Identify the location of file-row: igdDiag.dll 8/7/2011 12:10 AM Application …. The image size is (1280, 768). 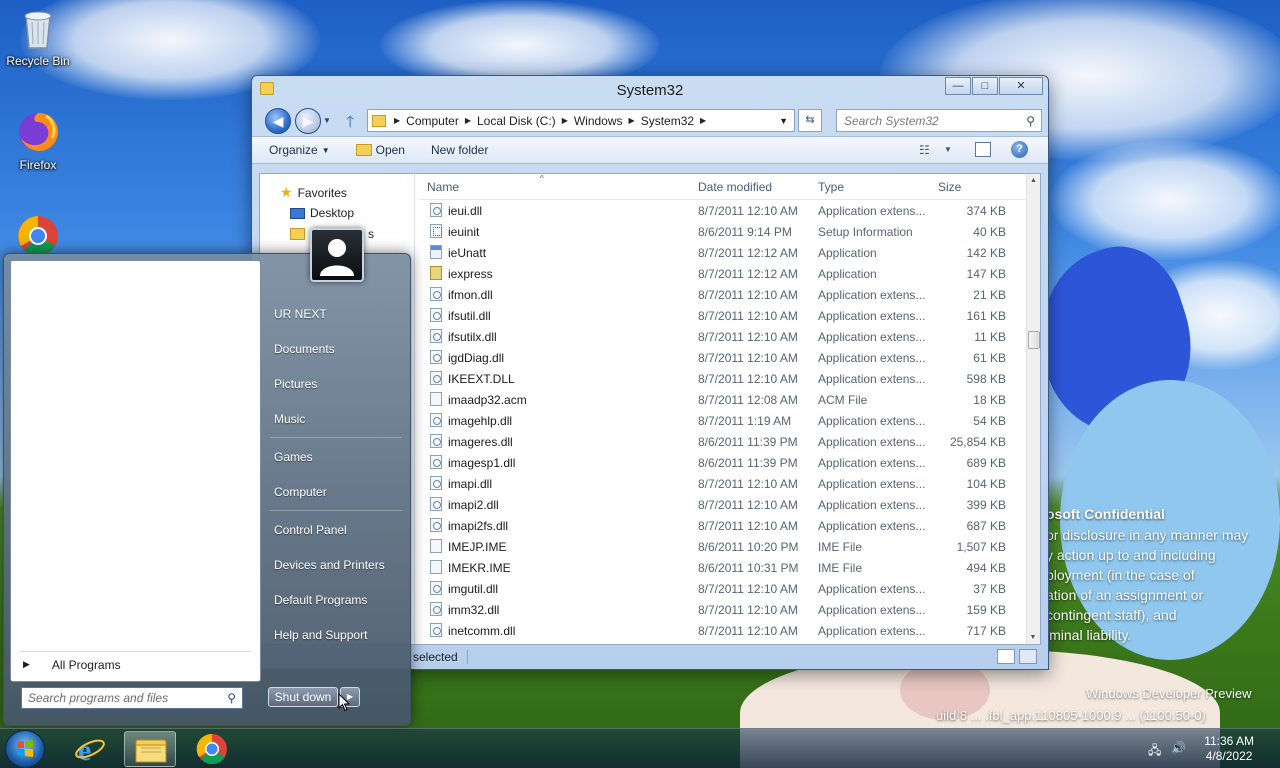
(723, 357).